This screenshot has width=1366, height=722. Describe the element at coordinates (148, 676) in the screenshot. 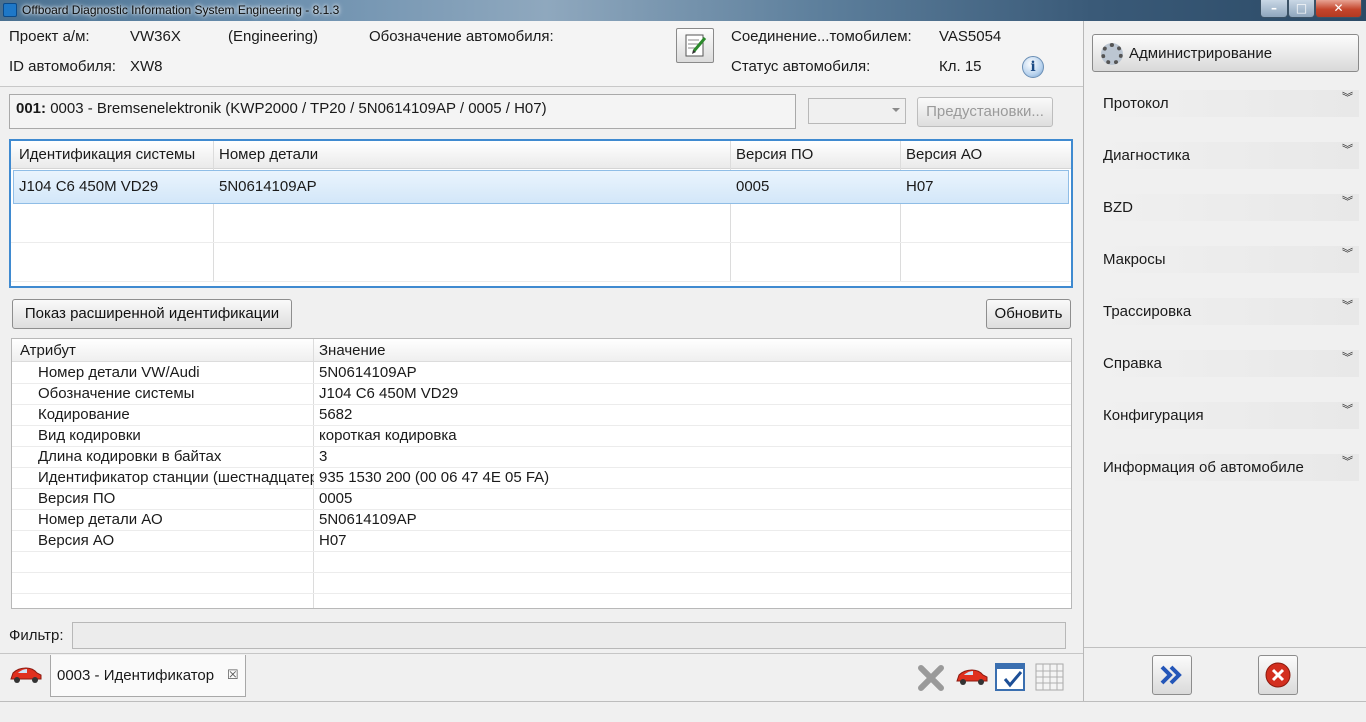

I see `tab-identification: 0003 - Идентификатор ☒` at that location.